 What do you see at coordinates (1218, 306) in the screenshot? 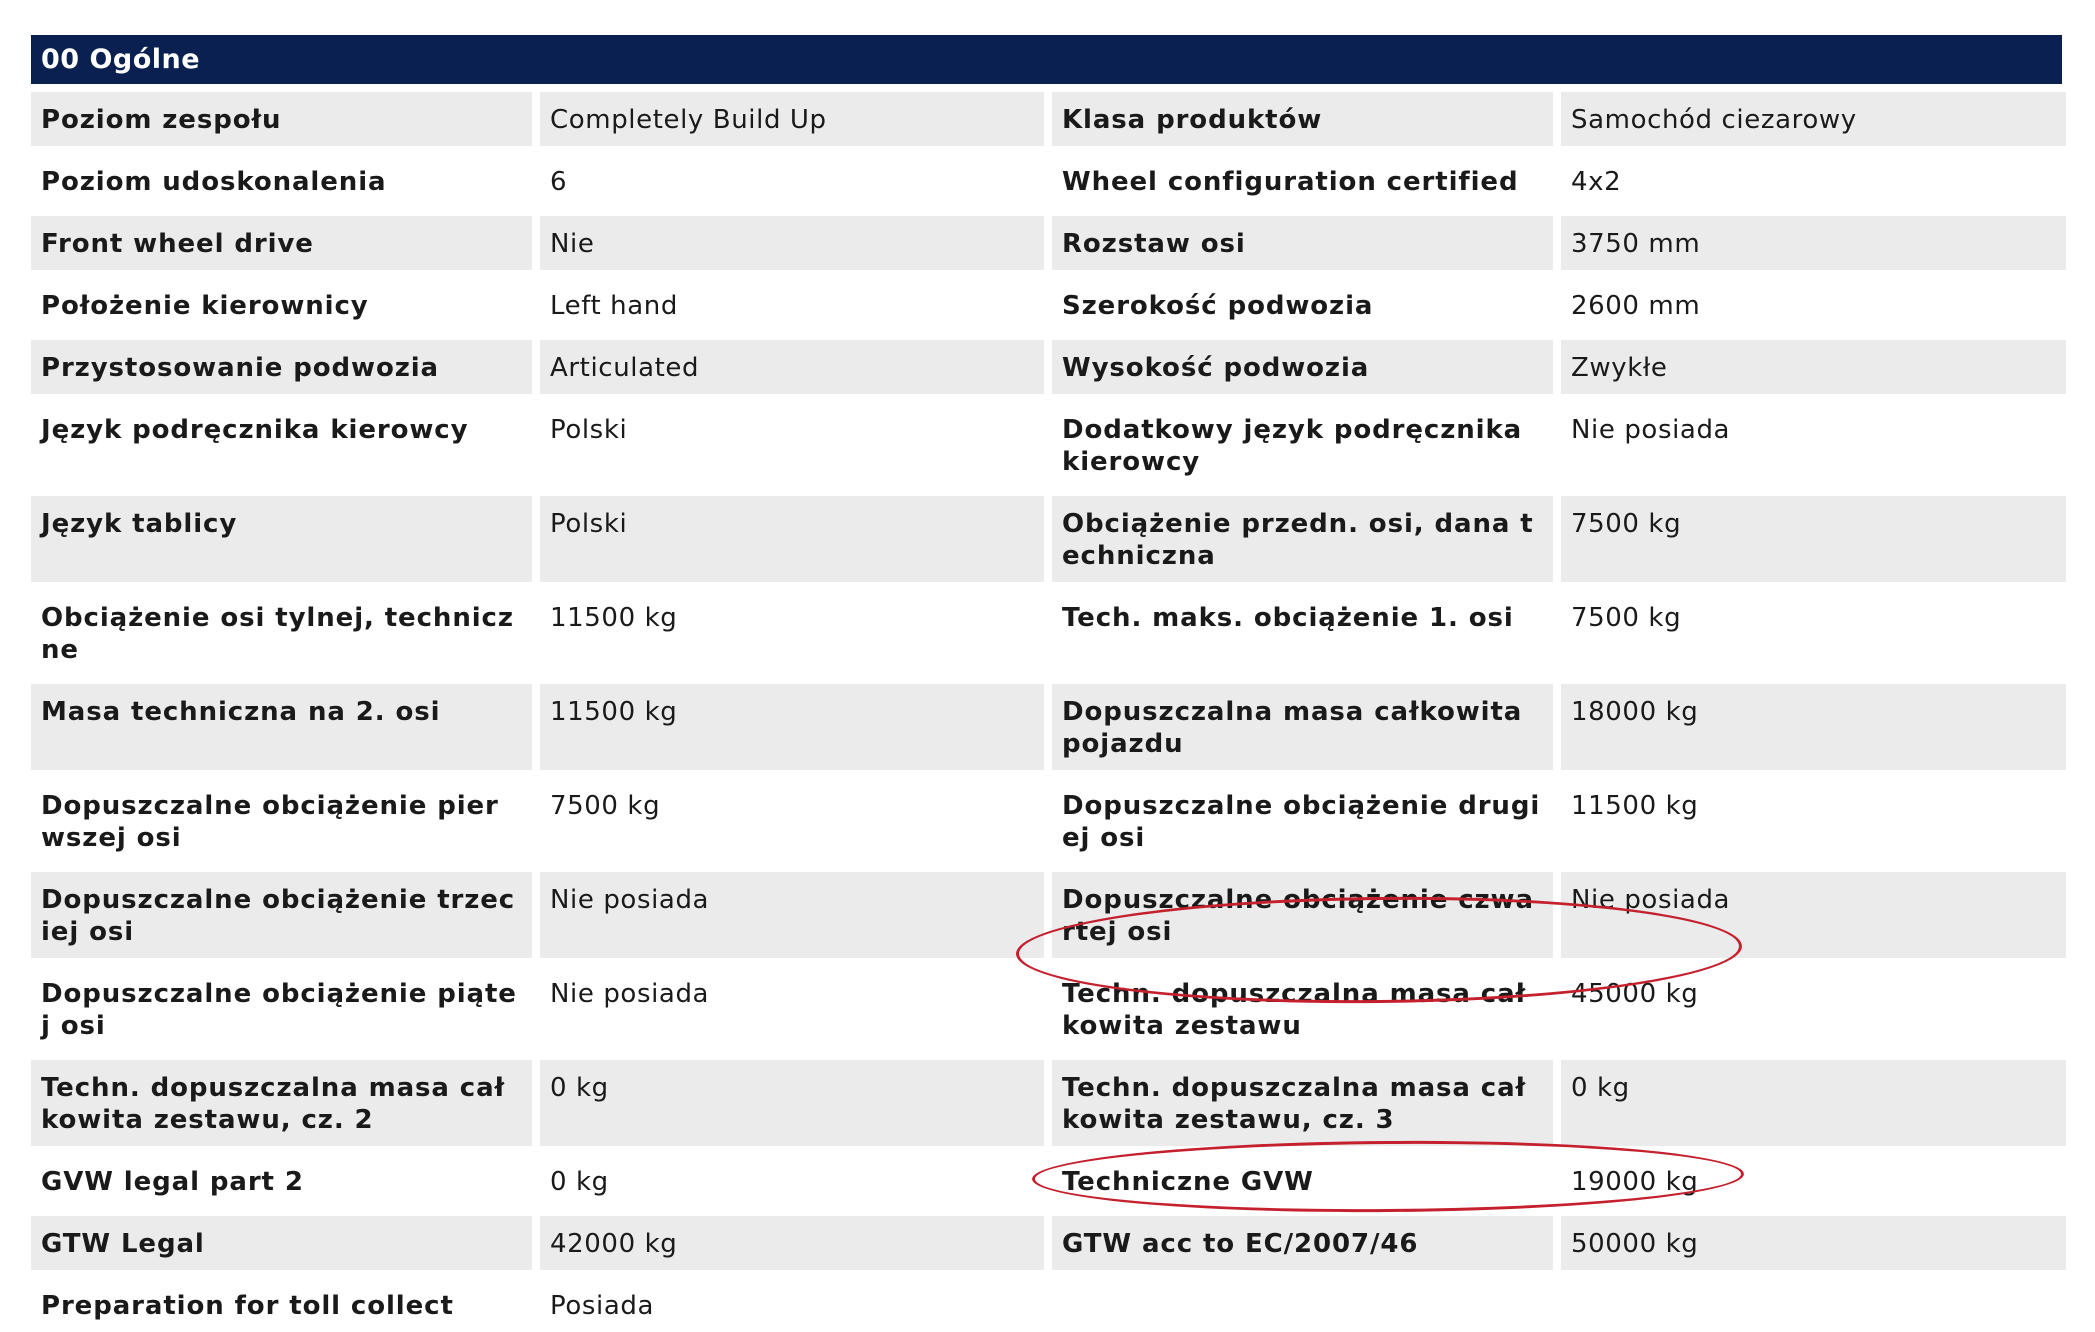
I see `row-label: Szerokość podwozia` at bounding box center [1218, 306].